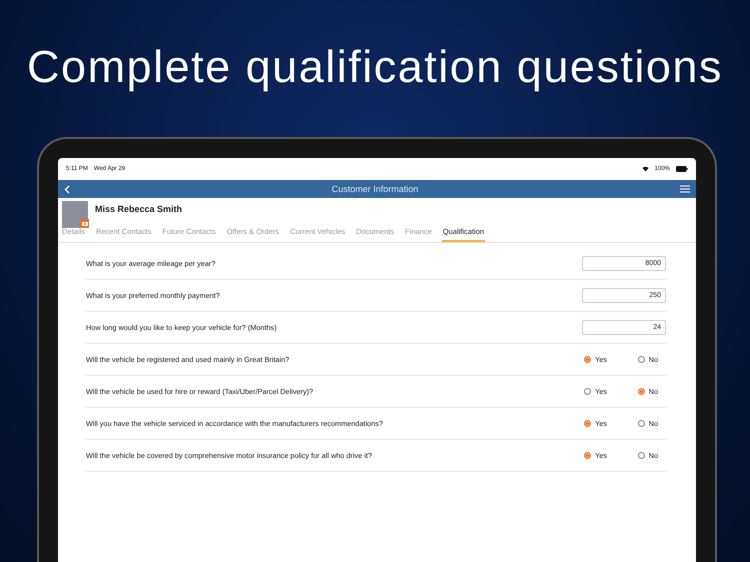 The height and width of the screenshot is (562, 750). What do you see at coordinates (682, 169) in the screenshot?
I see `battery-icon` at bounding box center [682, 169].